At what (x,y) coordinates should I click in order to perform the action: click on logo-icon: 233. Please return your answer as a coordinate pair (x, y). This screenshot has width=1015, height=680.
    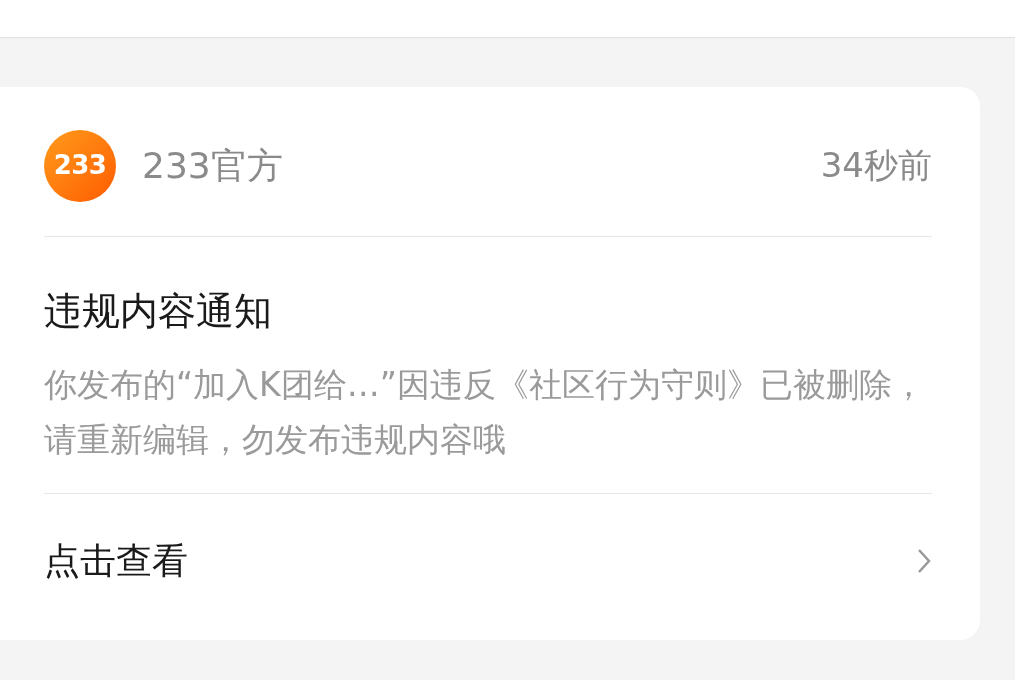
    Looking at the image, I should click on (80, 165).